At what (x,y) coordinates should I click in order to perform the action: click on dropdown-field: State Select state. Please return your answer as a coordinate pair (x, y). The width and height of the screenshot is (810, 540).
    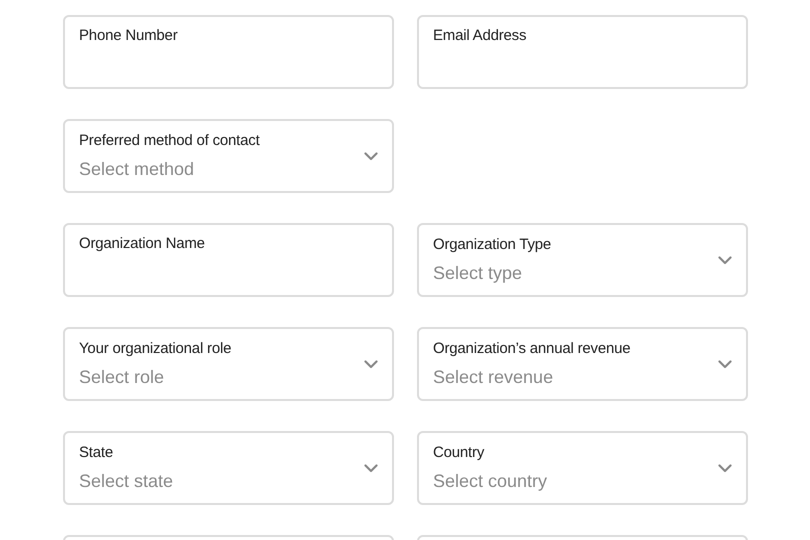
    Looking at the image, I should click on (228, 468).